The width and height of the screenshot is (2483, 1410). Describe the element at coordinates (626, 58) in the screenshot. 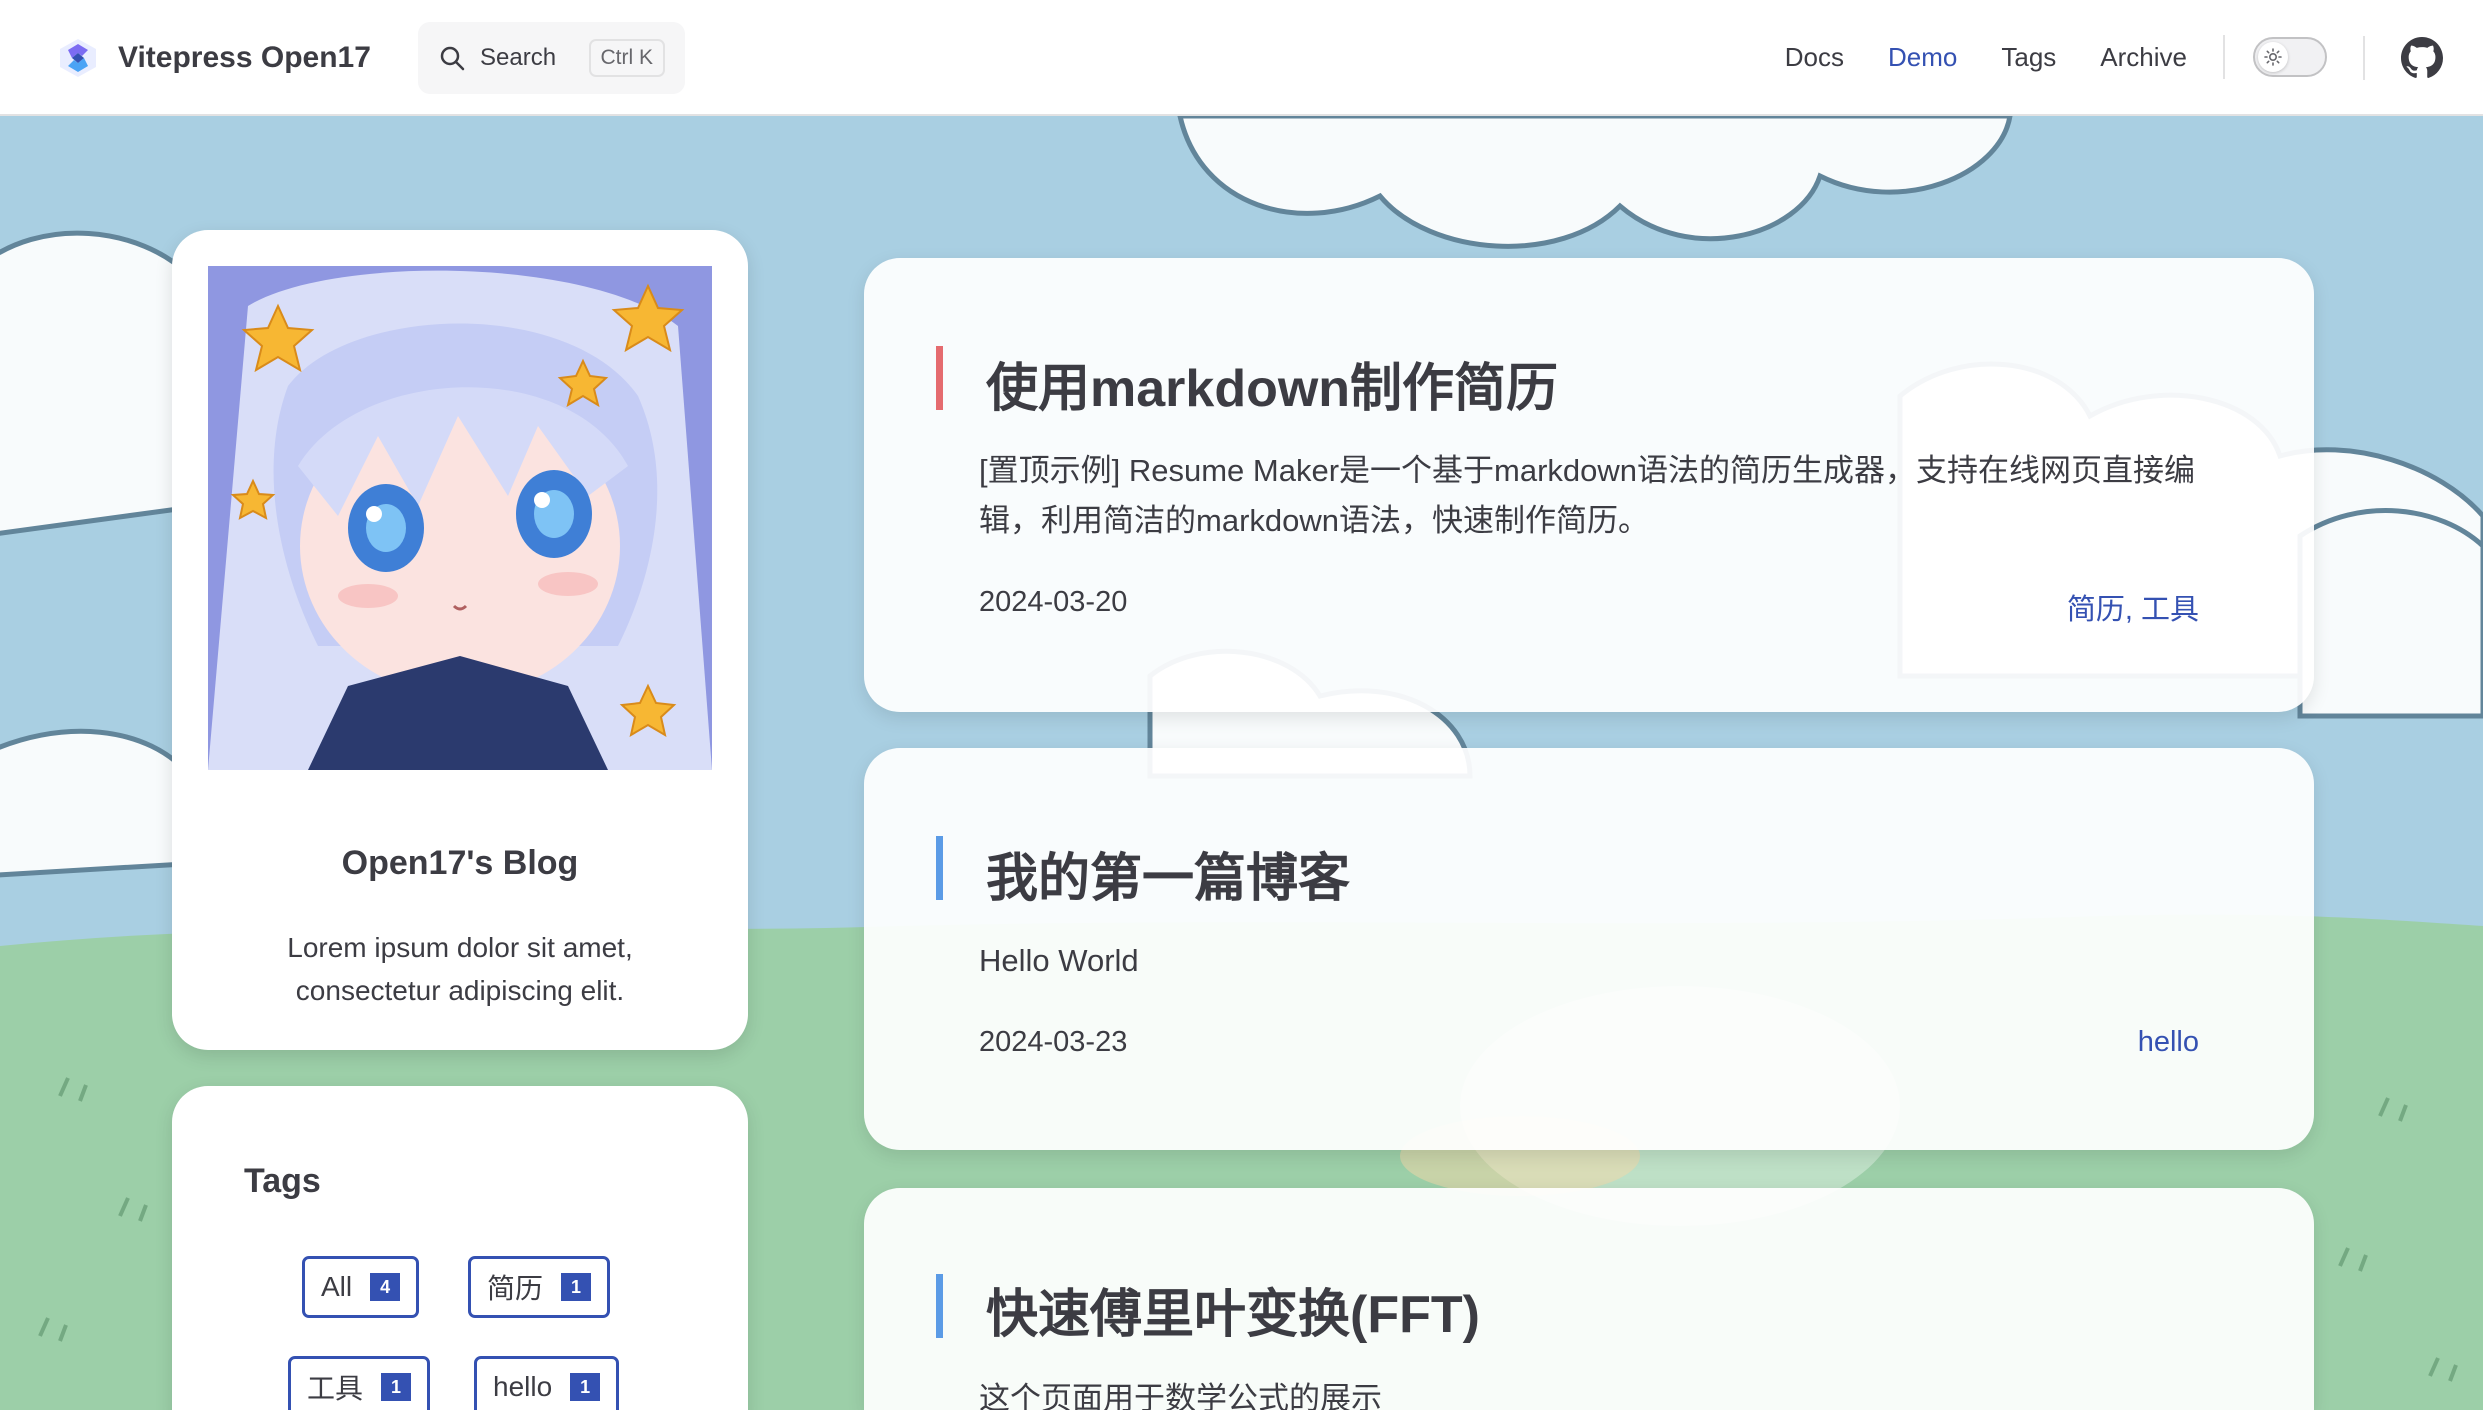

I see `search-shortcut-hint: Ctrl K` at that location.